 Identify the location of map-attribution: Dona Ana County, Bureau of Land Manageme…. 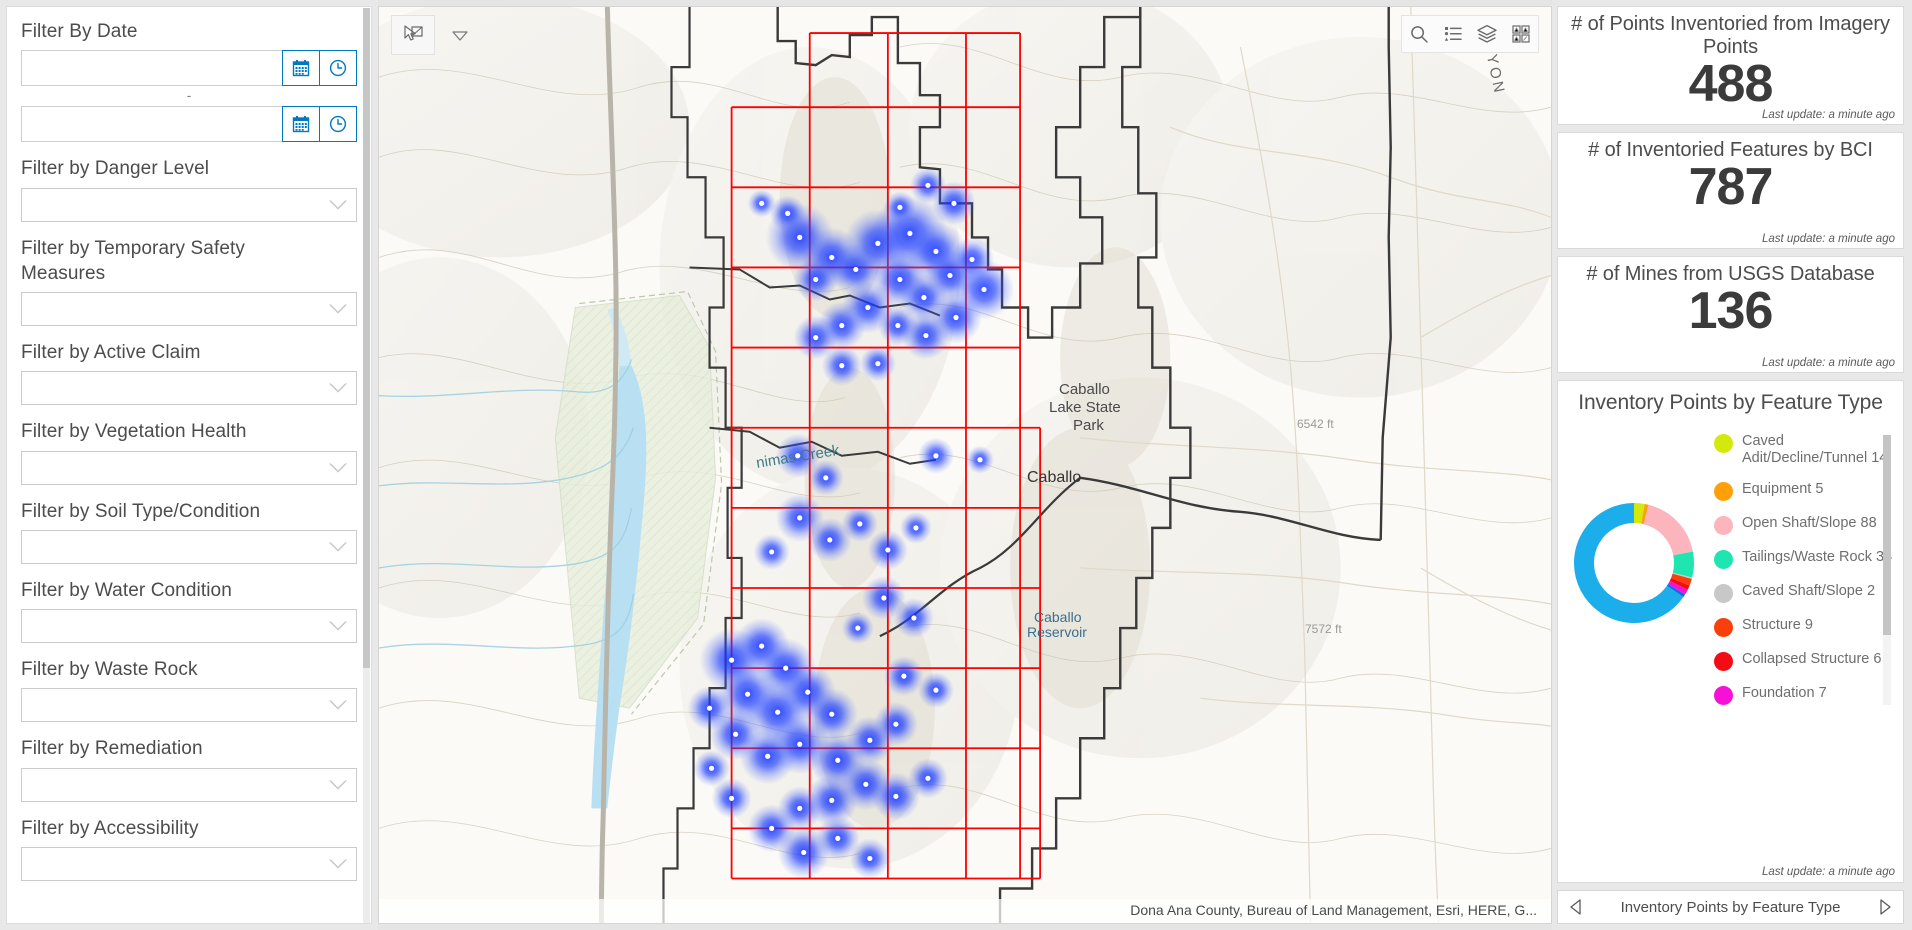
(965, 911).